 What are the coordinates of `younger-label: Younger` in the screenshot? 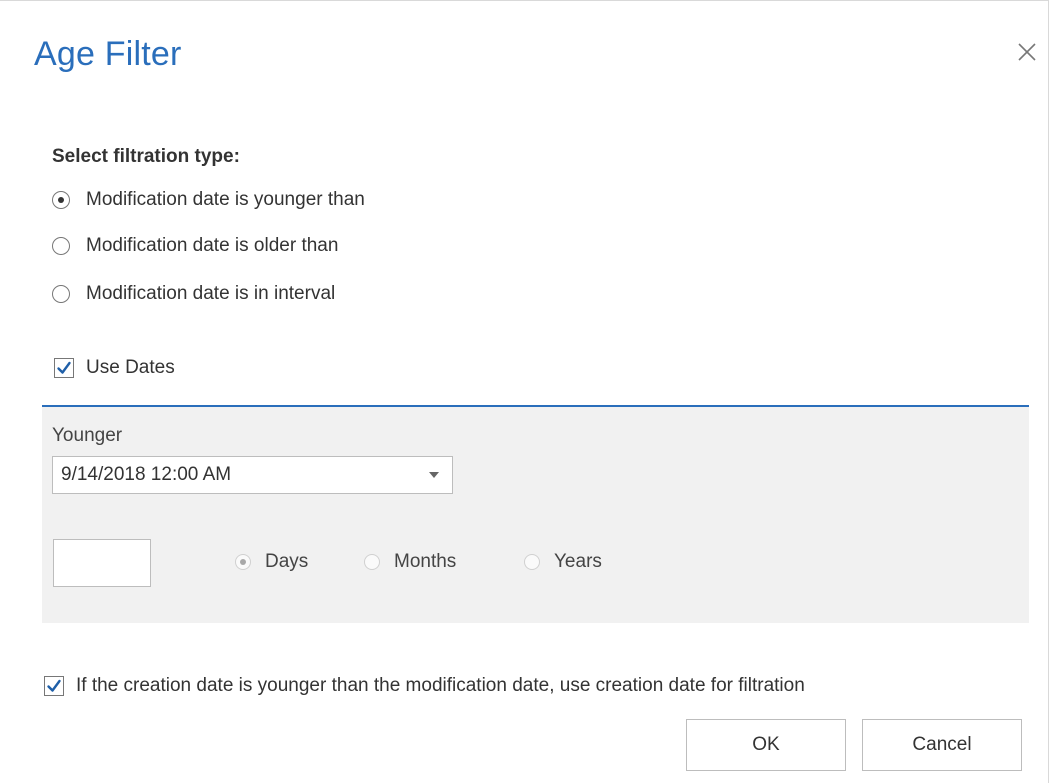 It's located at (87, 435).